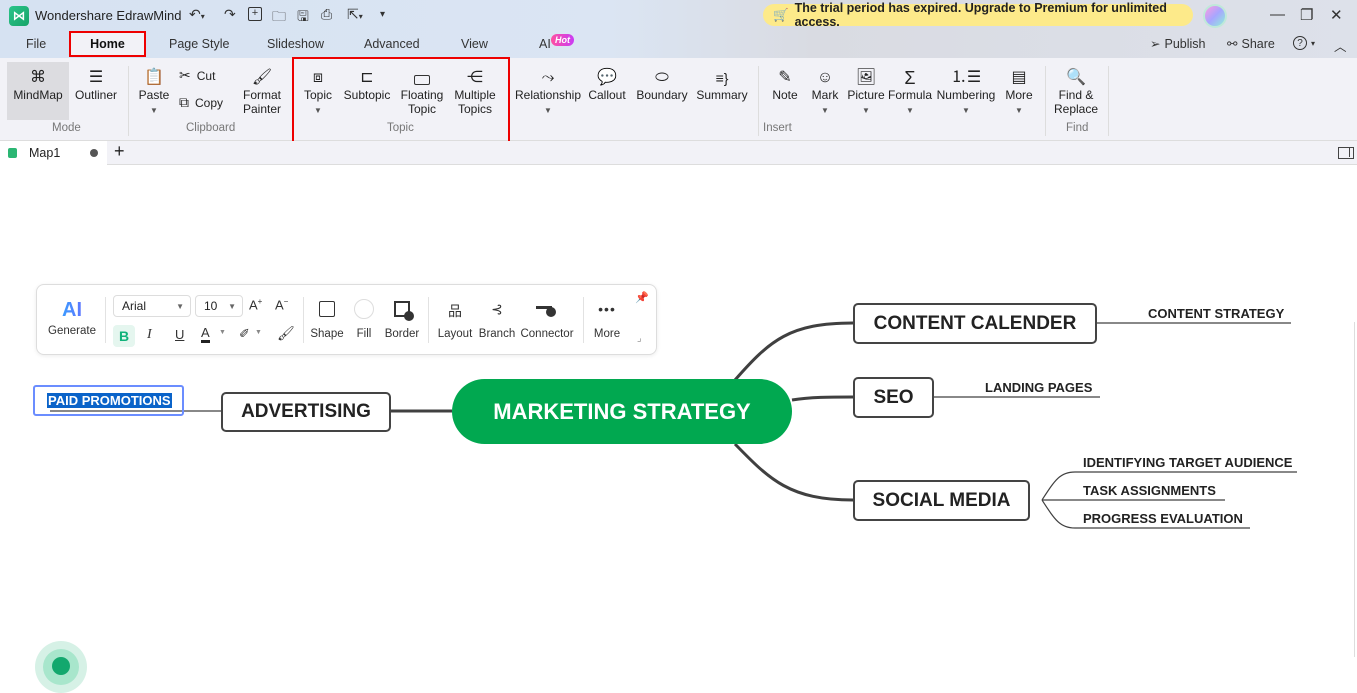 The image size is (1357, 693). Describe the element at coordinates (1038, 387) in the screenshot. I see `subtopic-landing-pages: LANDING PAGES` at that location.